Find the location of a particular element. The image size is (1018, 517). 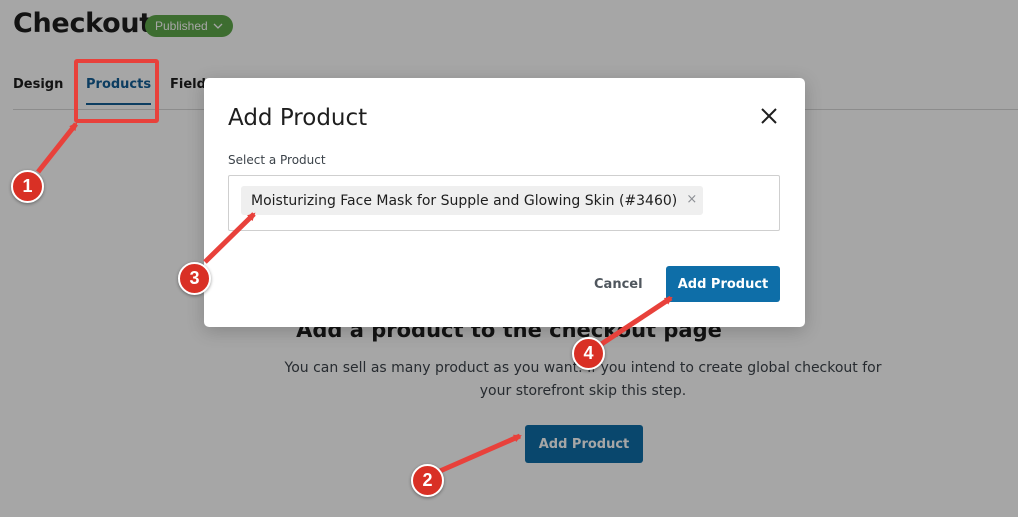

step-marker-3: 3 is located at coordinates (194, 278).